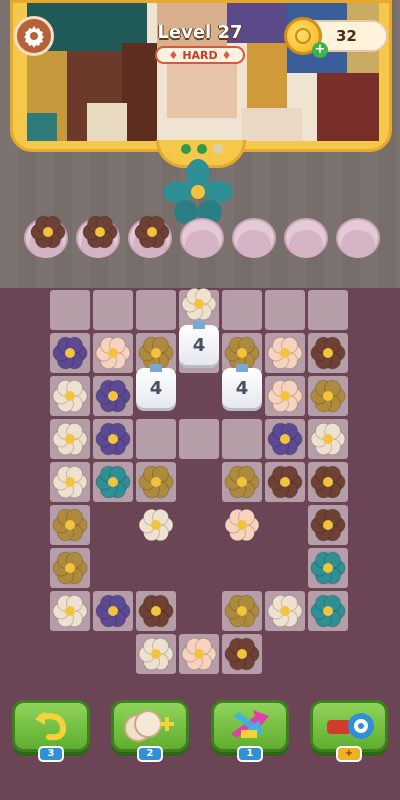 The width and height of the screenshot is (400, 800). Describe the element at coordinates (349, 754) in the screenshot. I see `magnet-buy: +` at that location.